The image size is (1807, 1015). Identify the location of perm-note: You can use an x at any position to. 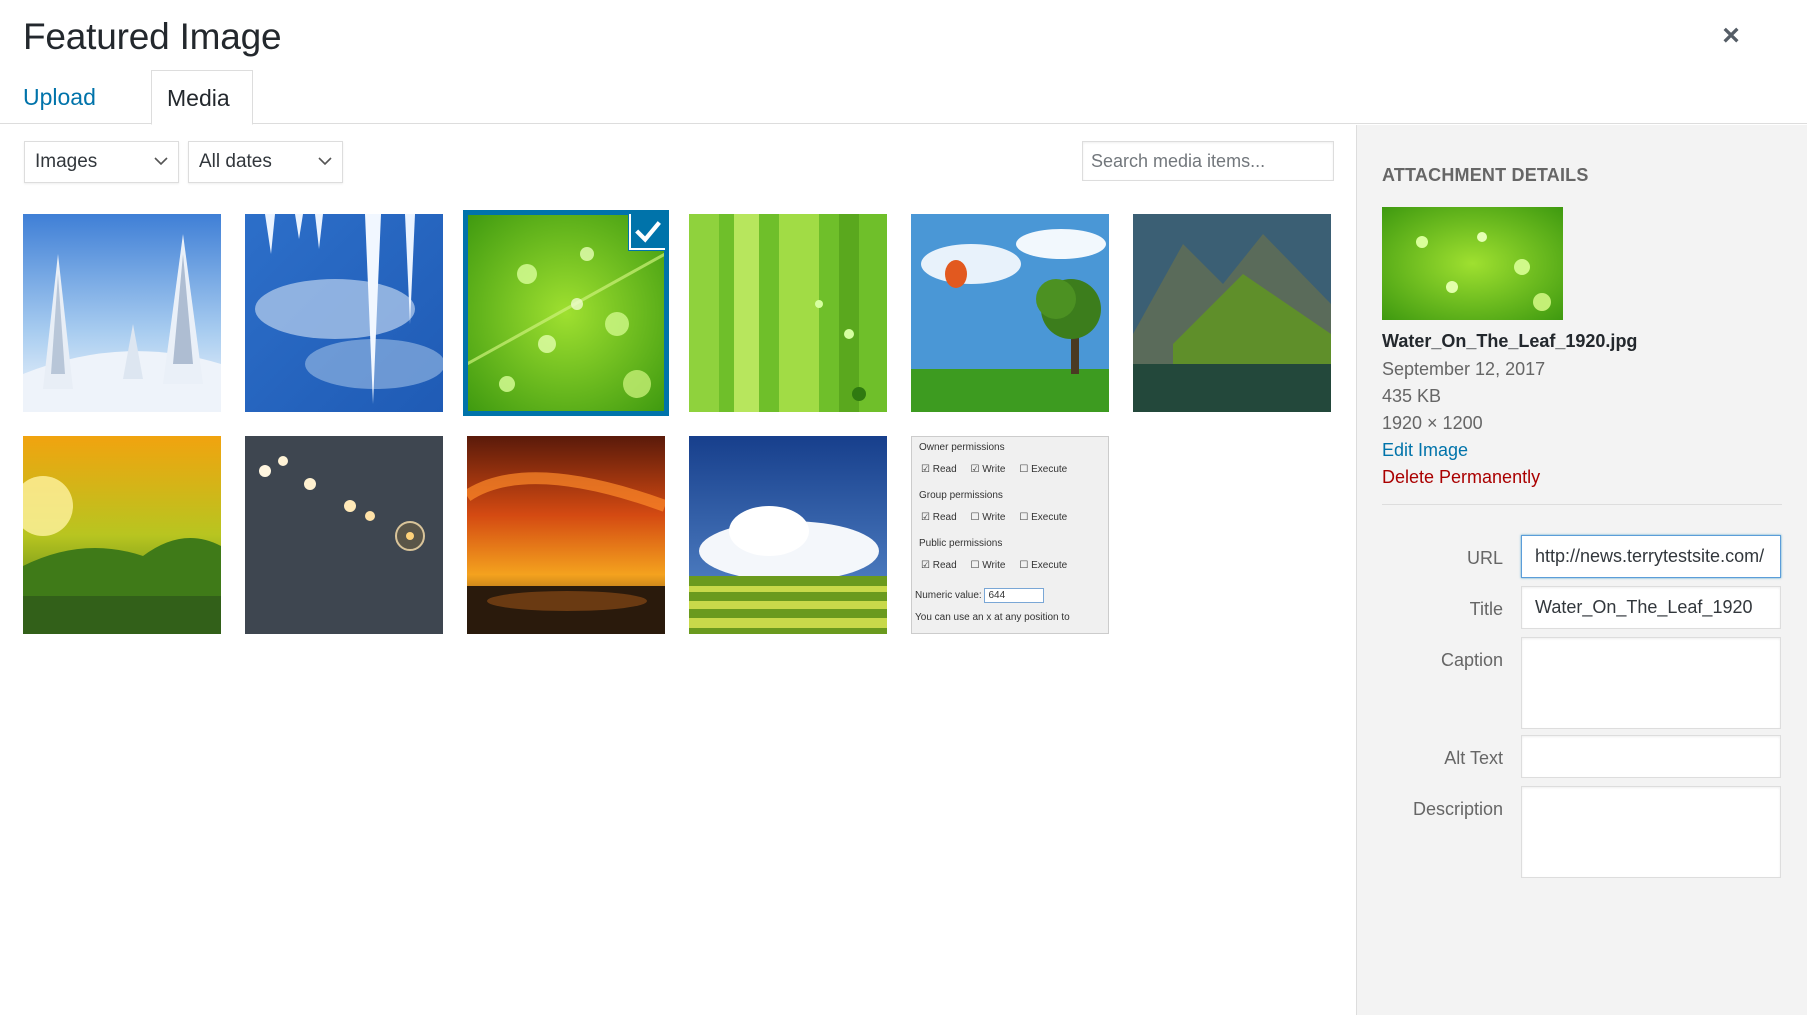
(992, 617).